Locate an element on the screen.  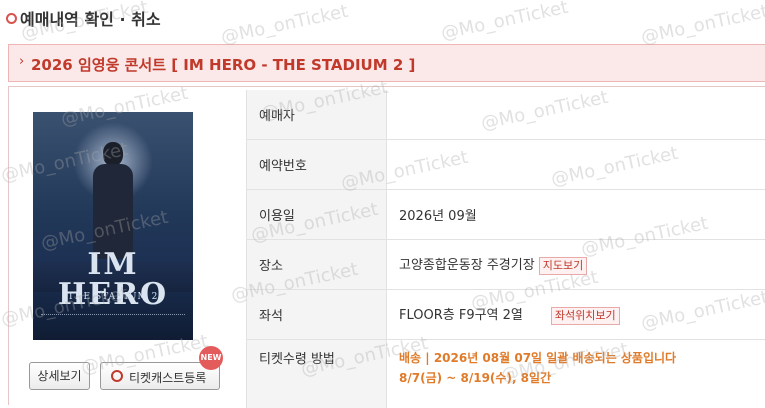
table-row: 장소 고양종합운동장 주경기장 지도보기 is located at coordinates (506, 265).